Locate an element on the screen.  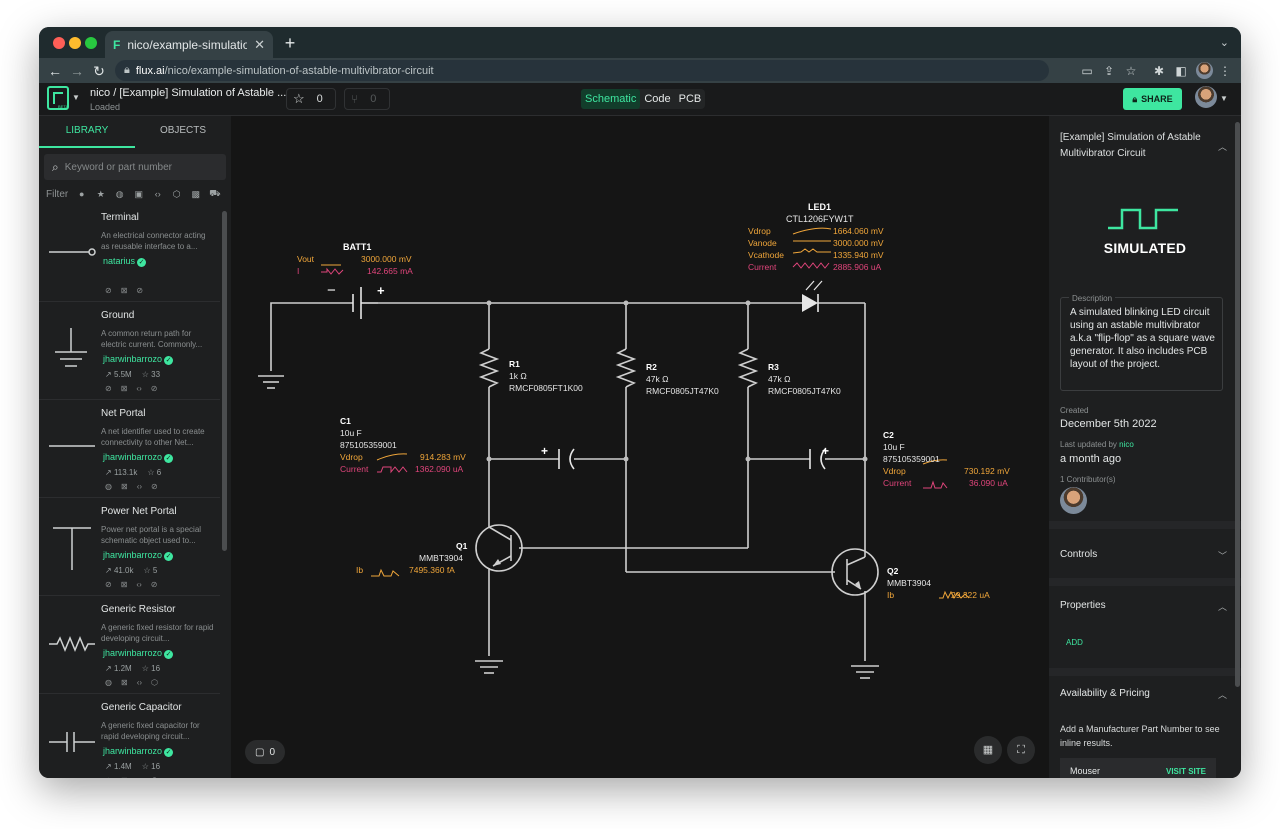
led-current-label: Current is located at coordinates (762, 267).